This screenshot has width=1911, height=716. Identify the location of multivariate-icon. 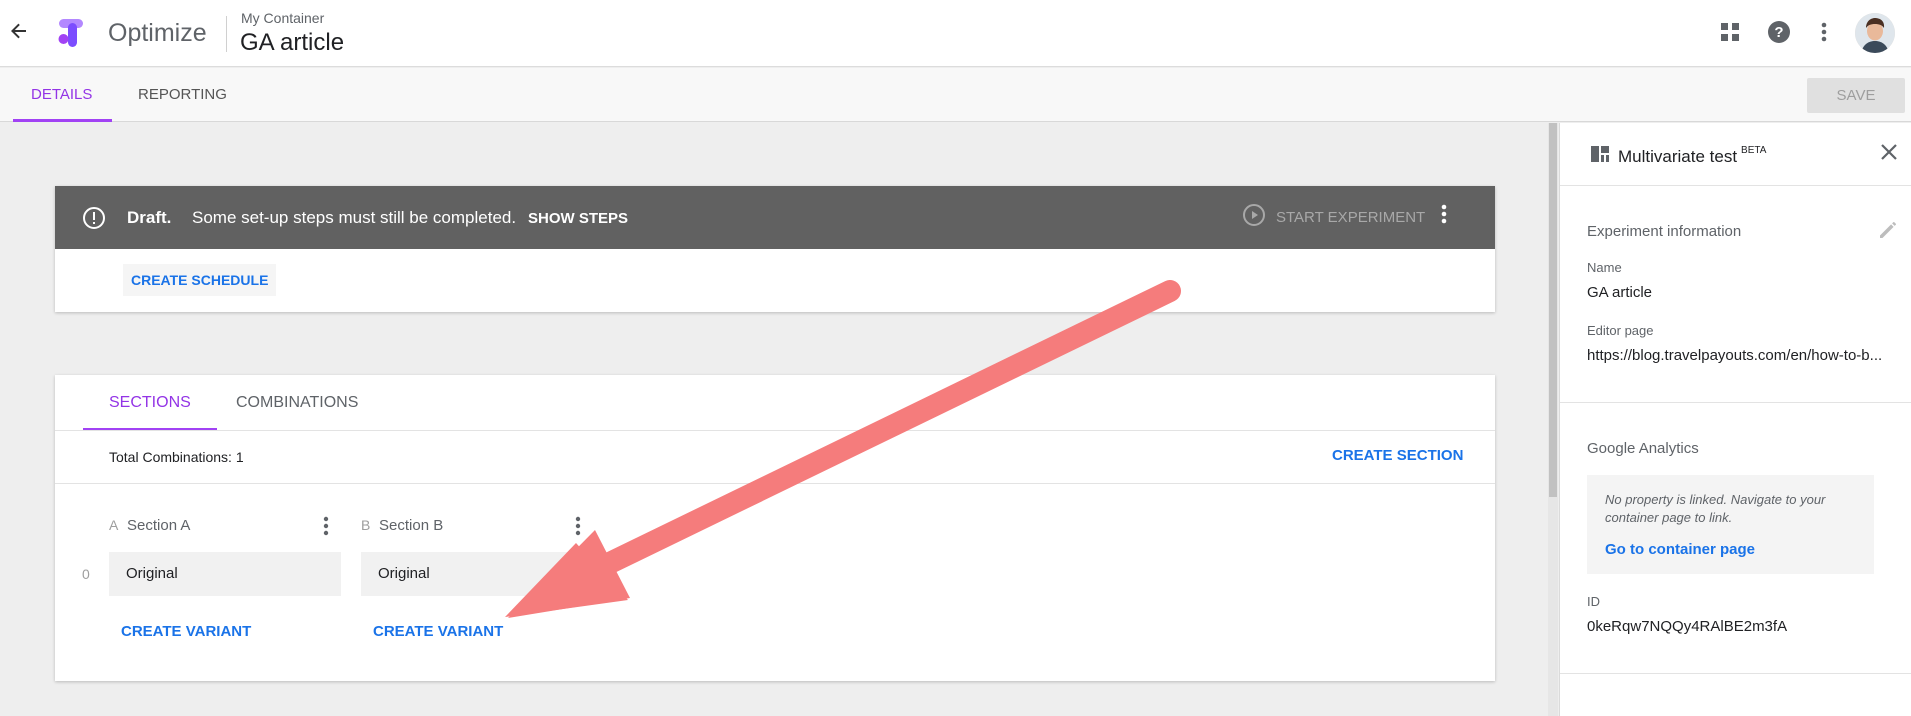
(1600, 156).